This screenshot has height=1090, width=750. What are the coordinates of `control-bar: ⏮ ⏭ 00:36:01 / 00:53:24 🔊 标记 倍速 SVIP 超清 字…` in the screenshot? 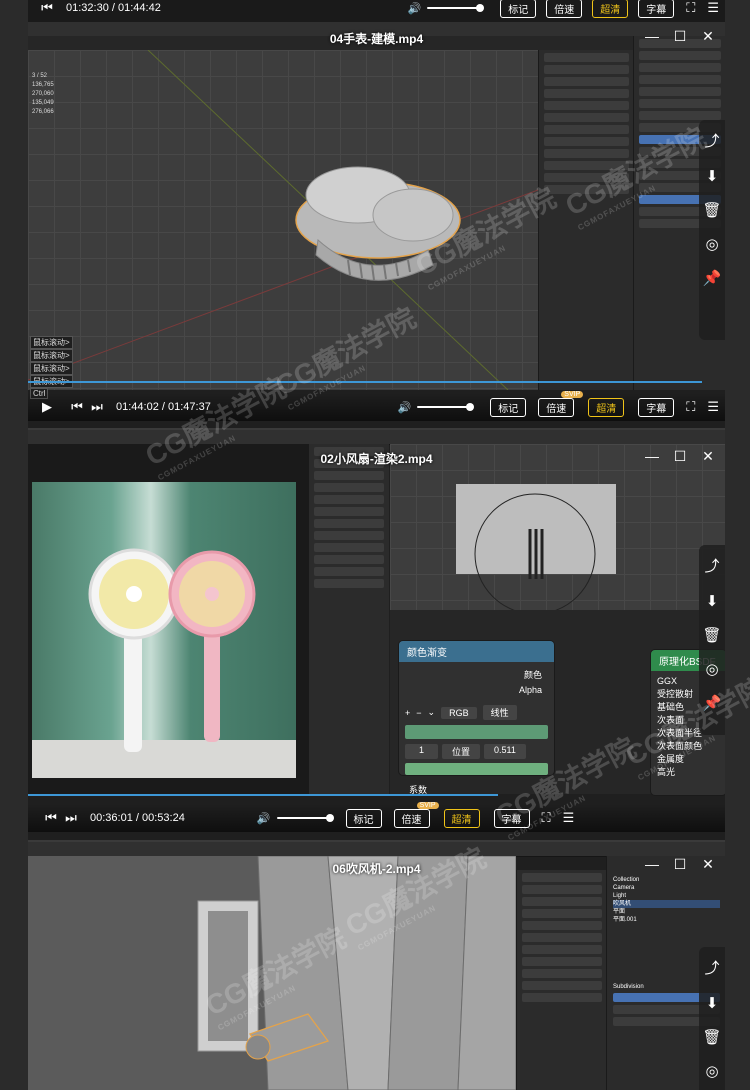 It's located at (376, 816).